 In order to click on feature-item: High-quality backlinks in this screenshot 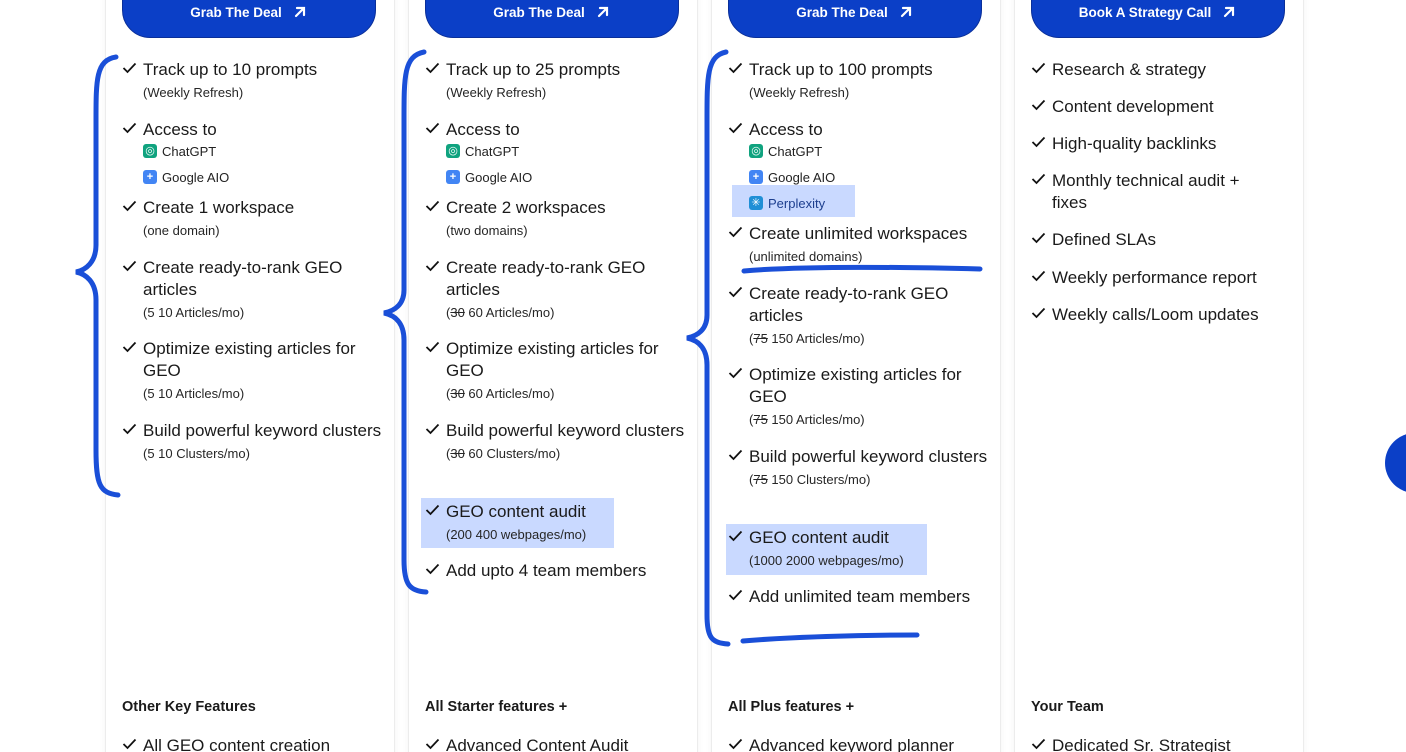, I will do `click(1162, 144)`.